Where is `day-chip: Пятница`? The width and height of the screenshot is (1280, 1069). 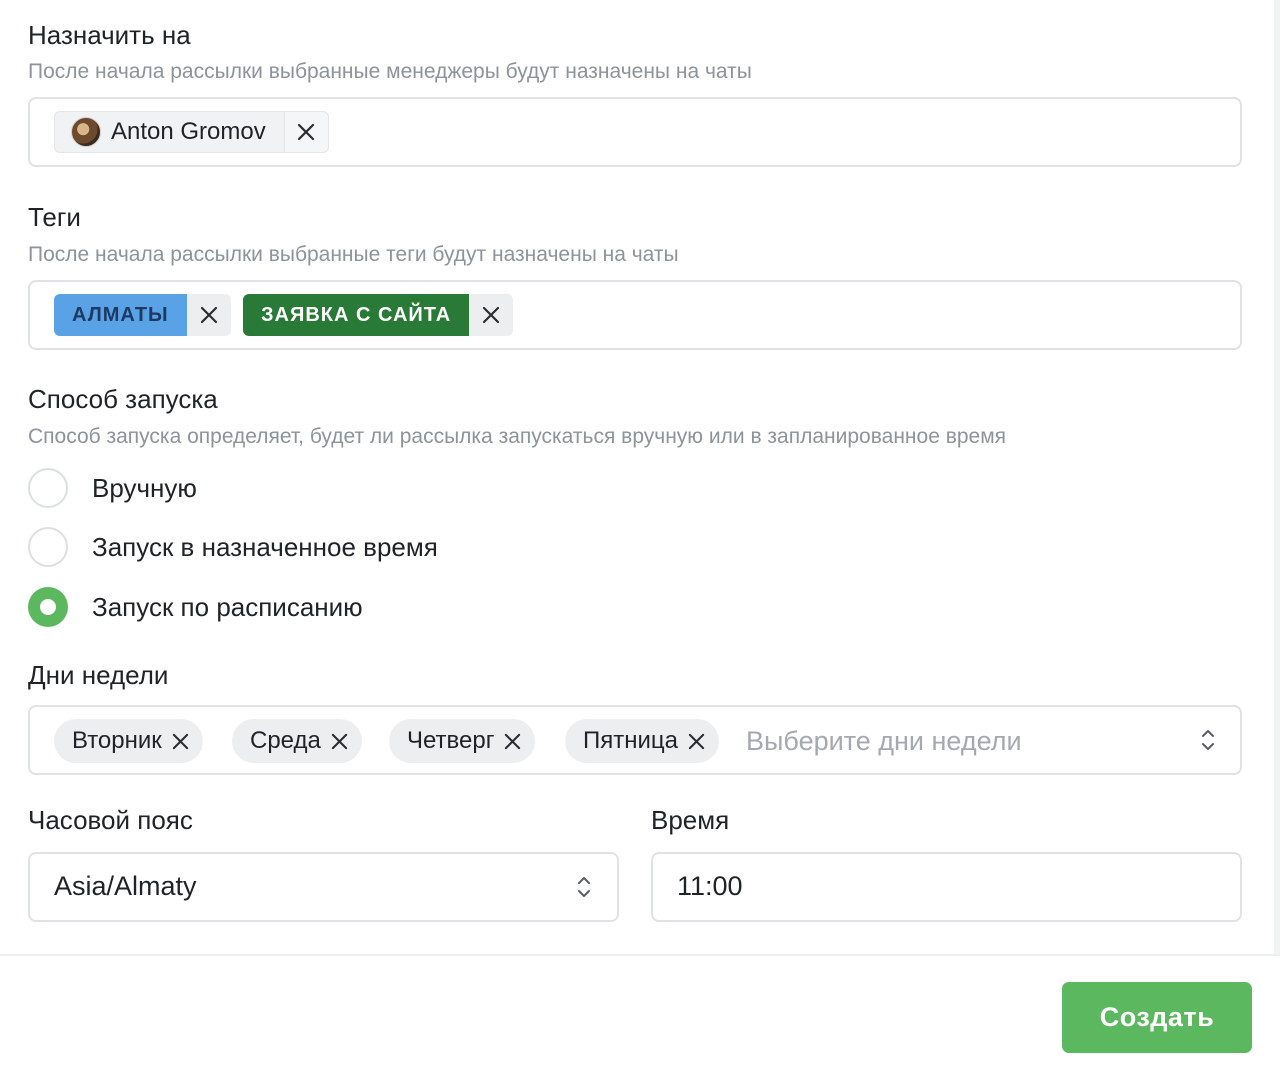
day-chip: Пятница is located at coordinates (642, 741).